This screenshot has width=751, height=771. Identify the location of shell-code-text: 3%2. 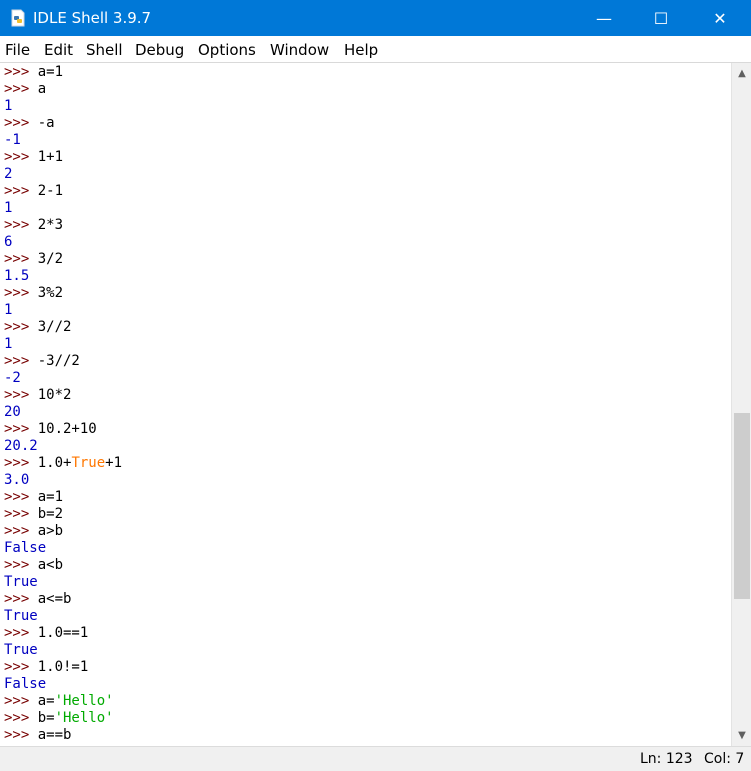
(50, 293).